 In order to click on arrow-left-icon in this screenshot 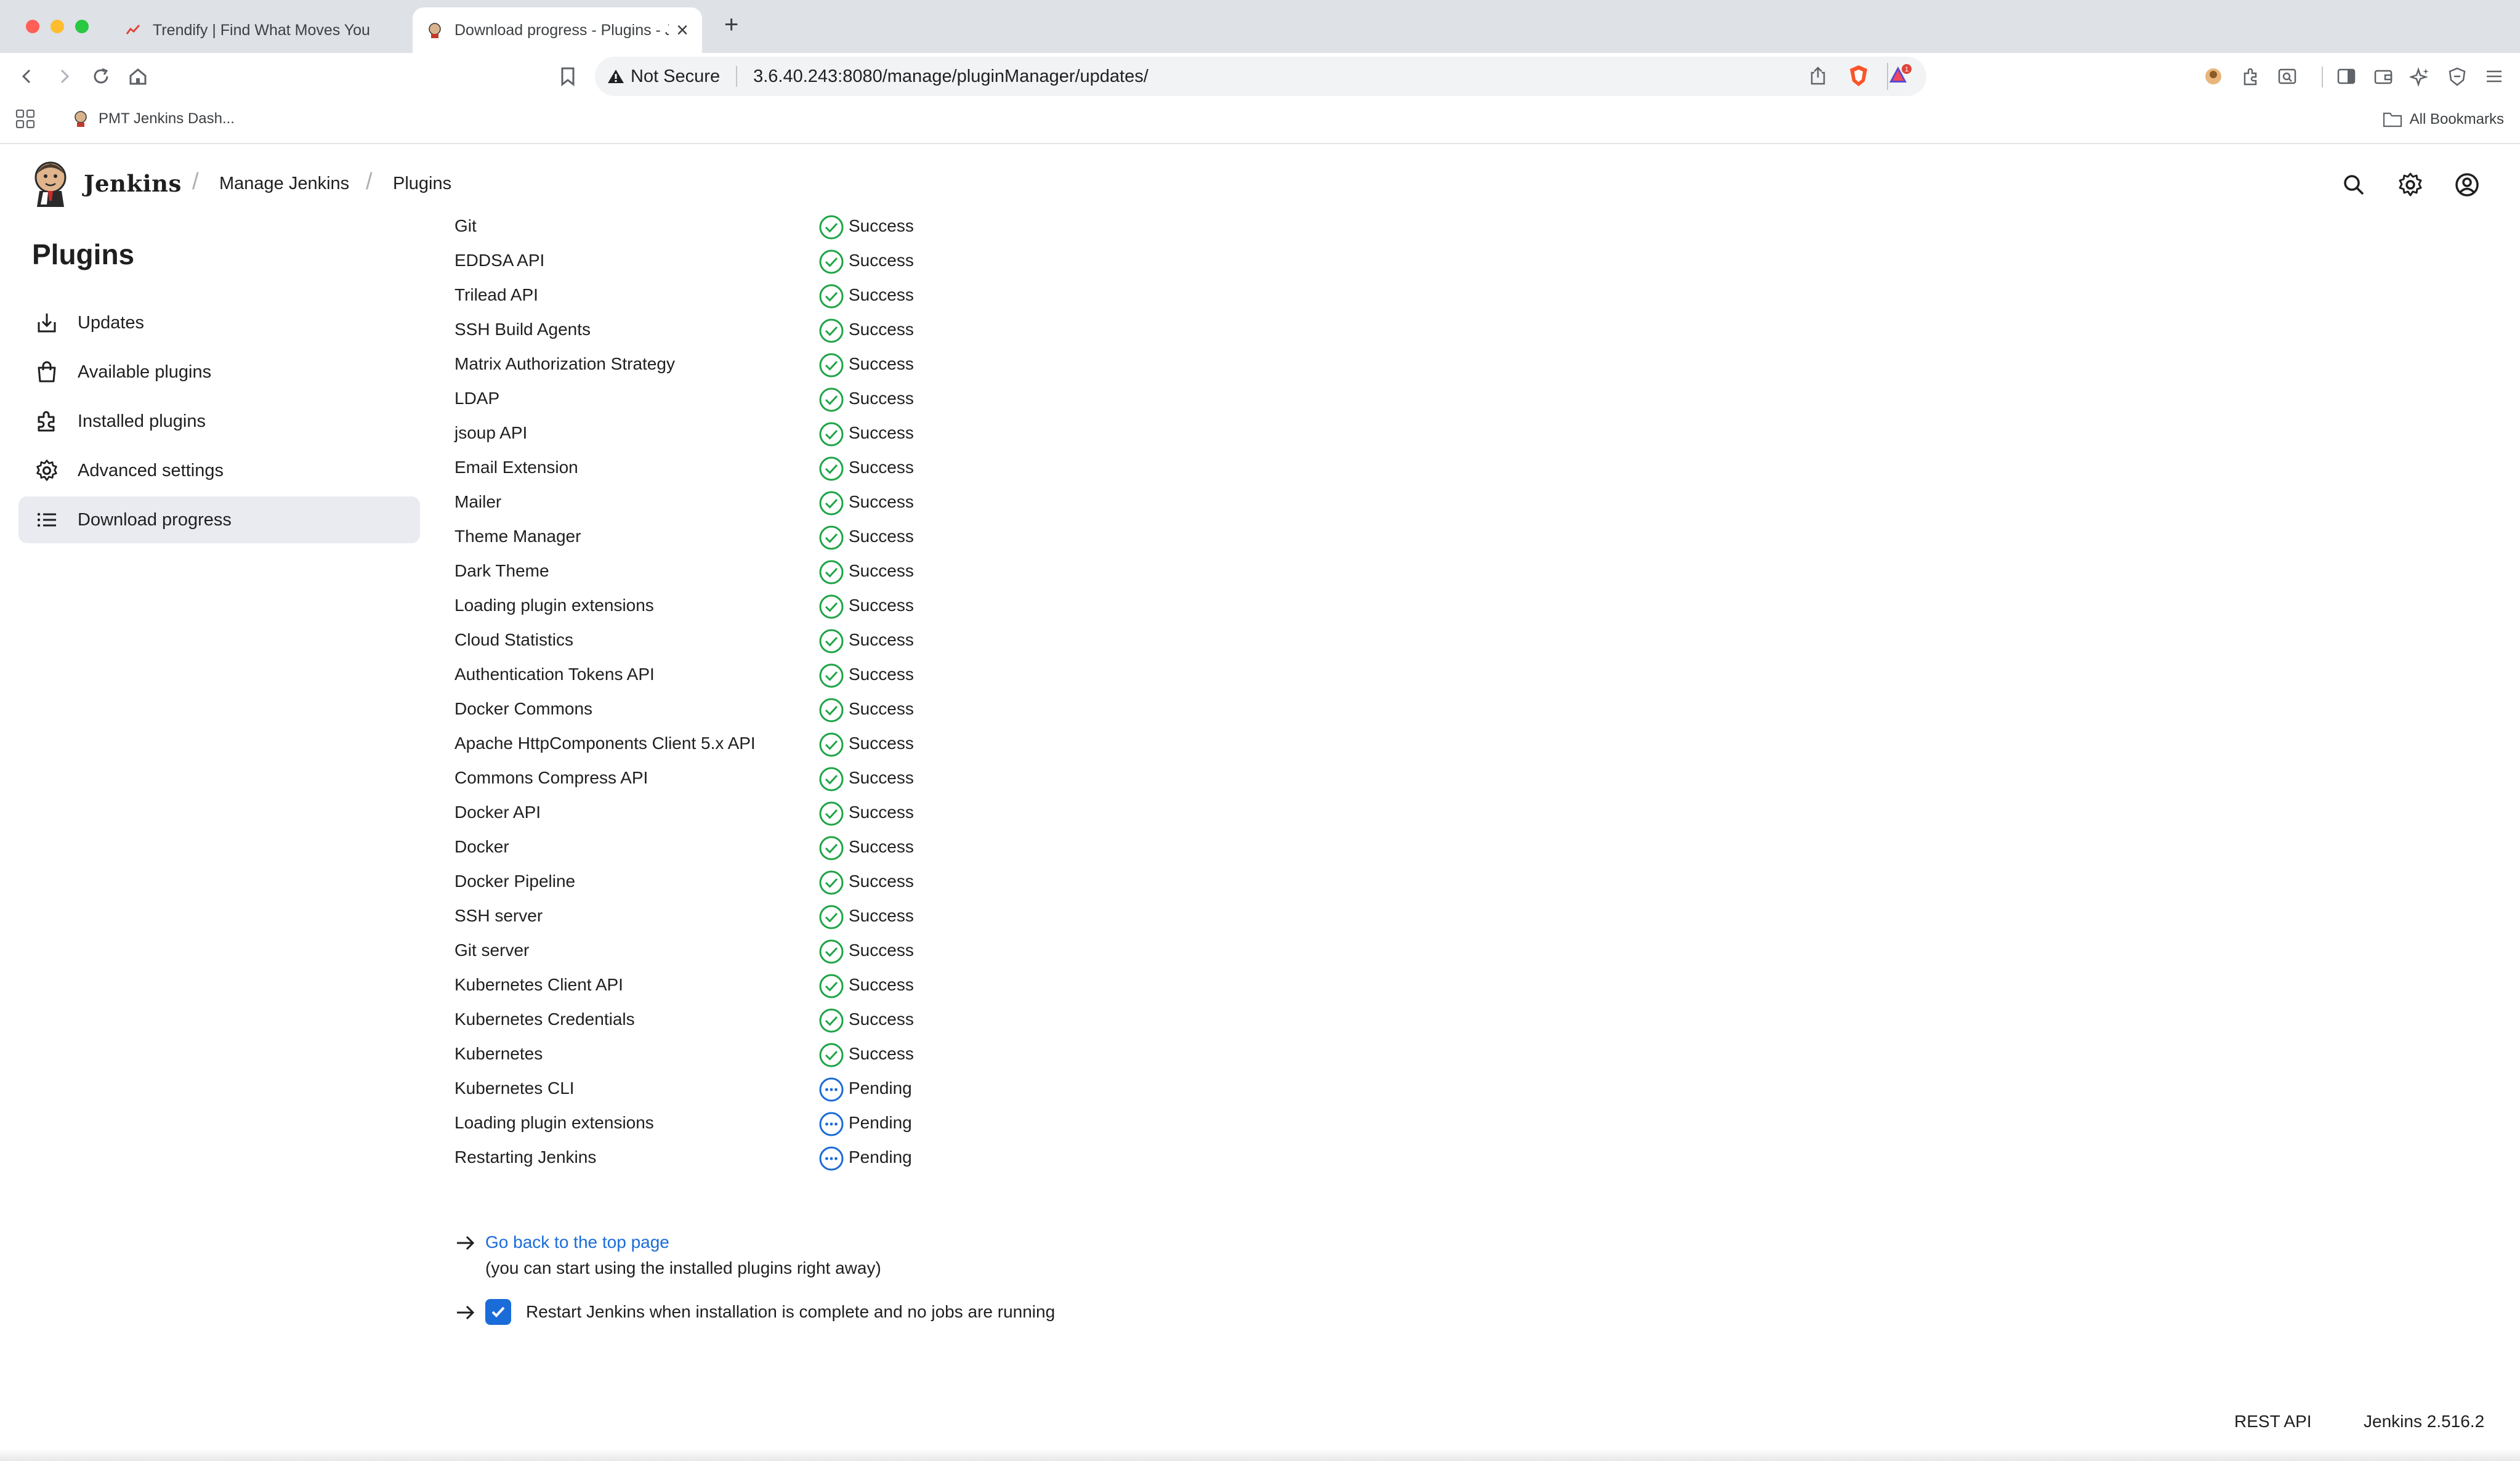, I will do `click(26, 76)`.